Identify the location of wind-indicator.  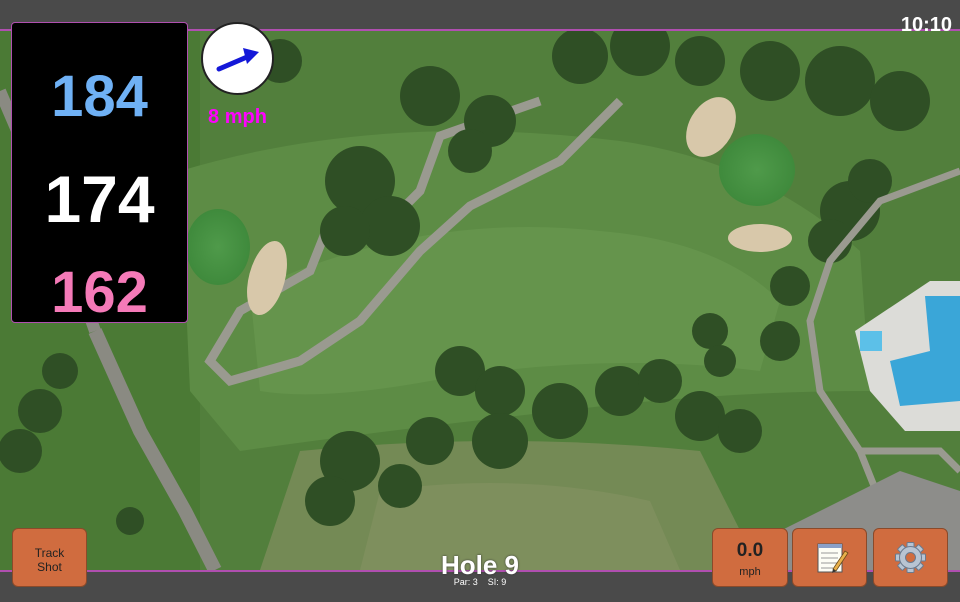
(237, 58).